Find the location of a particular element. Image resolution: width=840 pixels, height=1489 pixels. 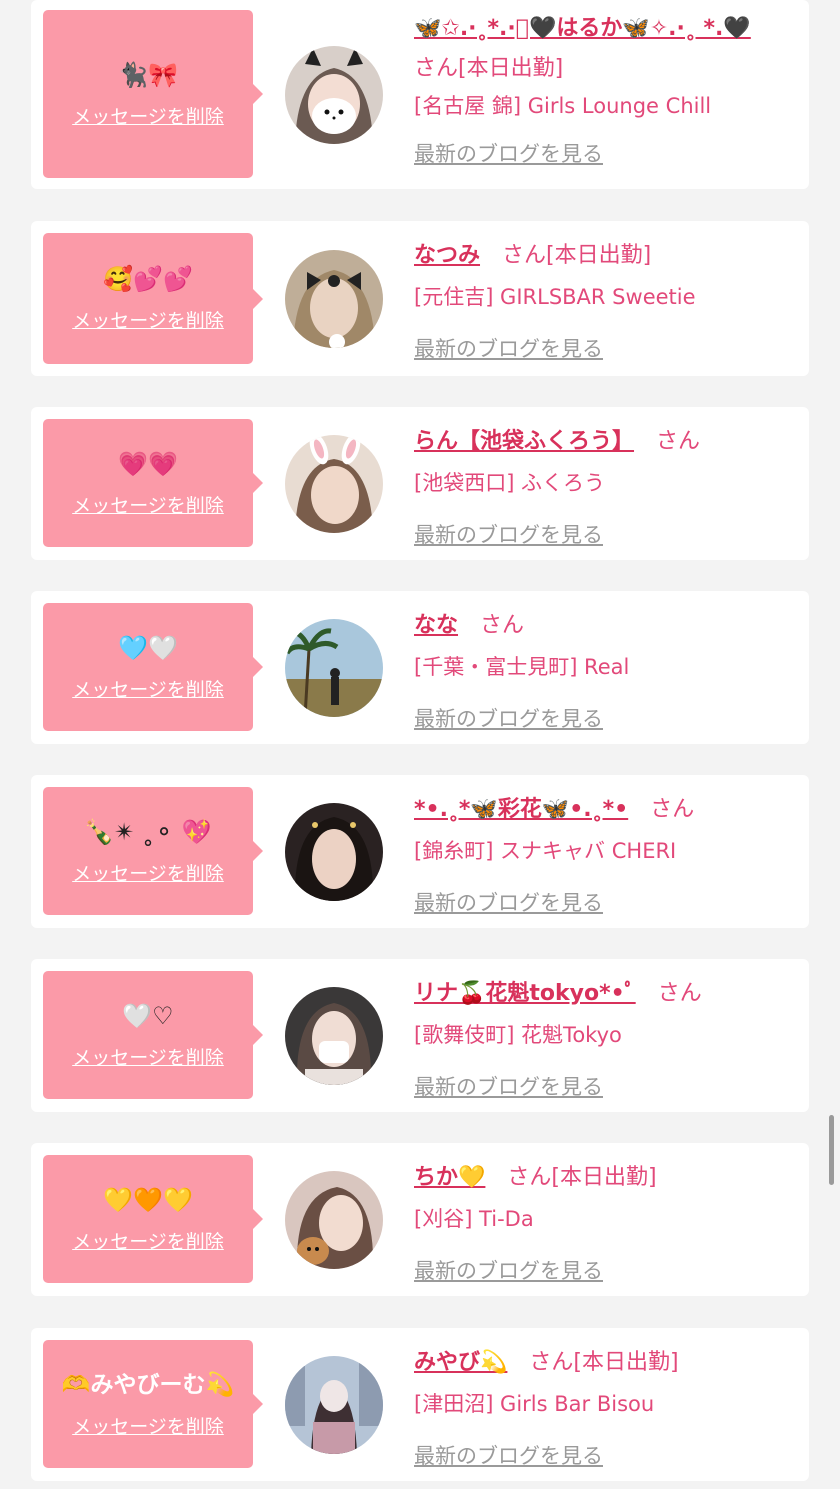

message-text: 🫶みやびーむ💫 is located at coordinates (148, 1384).